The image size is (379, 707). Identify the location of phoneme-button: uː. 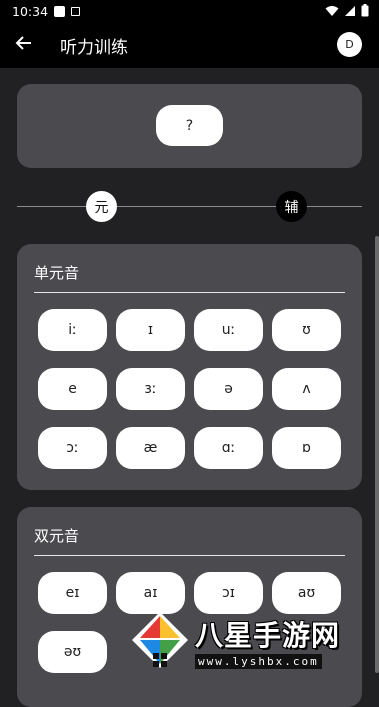
(228, 330).